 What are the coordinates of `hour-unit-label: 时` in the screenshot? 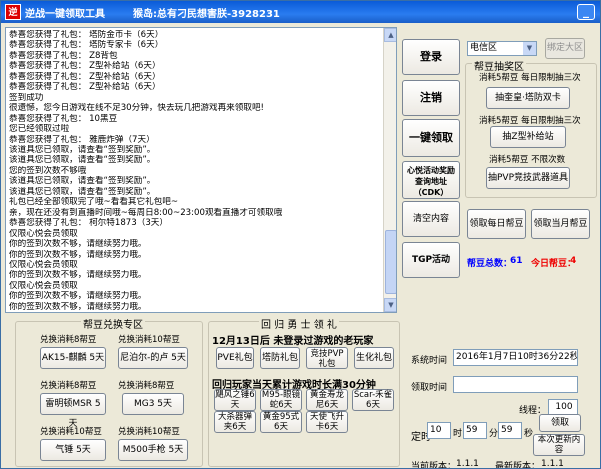 It's located at (458, 434).